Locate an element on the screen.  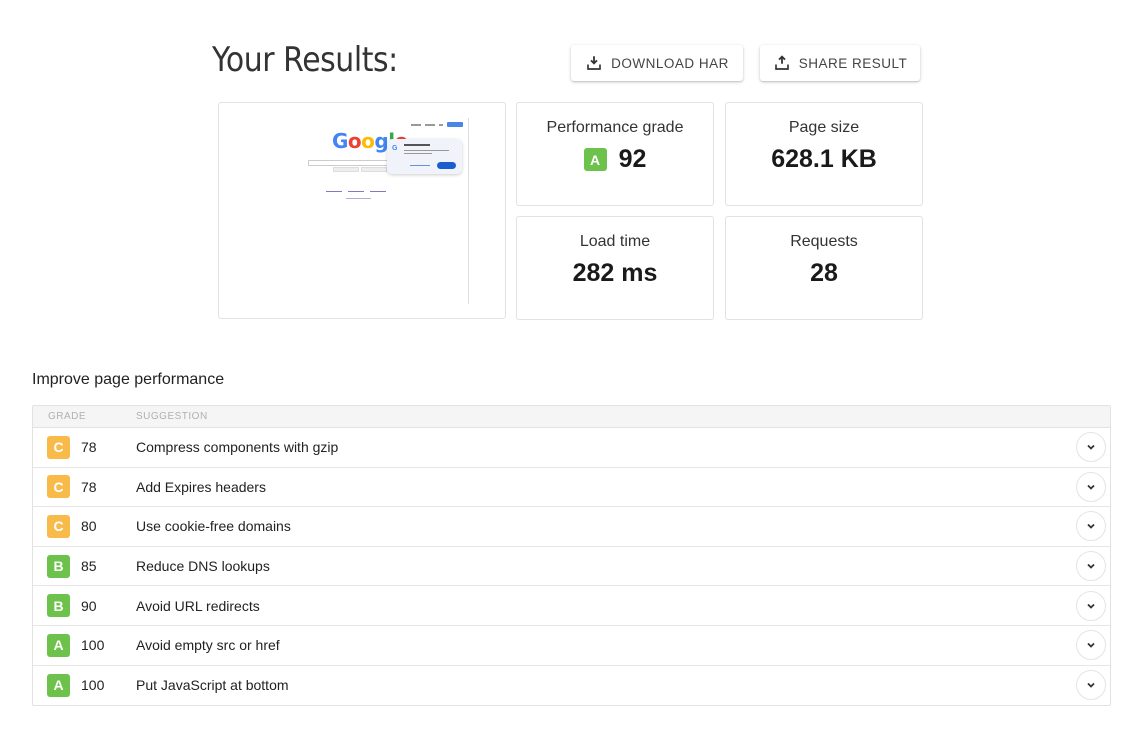
load-time-value: 282 ms is located at coordinates (615, 273).